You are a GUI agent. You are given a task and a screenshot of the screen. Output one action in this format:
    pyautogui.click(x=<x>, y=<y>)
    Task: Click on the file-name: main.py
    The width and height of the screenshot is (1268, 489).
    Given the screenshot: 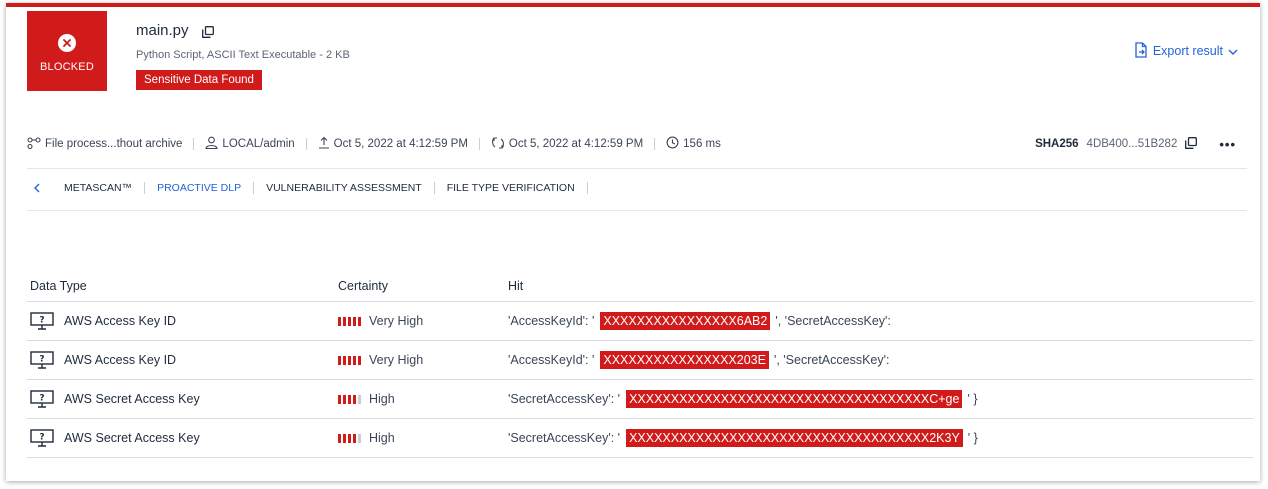 What is the action you would take?
    pyautogui.click(x=162, y=30)
    